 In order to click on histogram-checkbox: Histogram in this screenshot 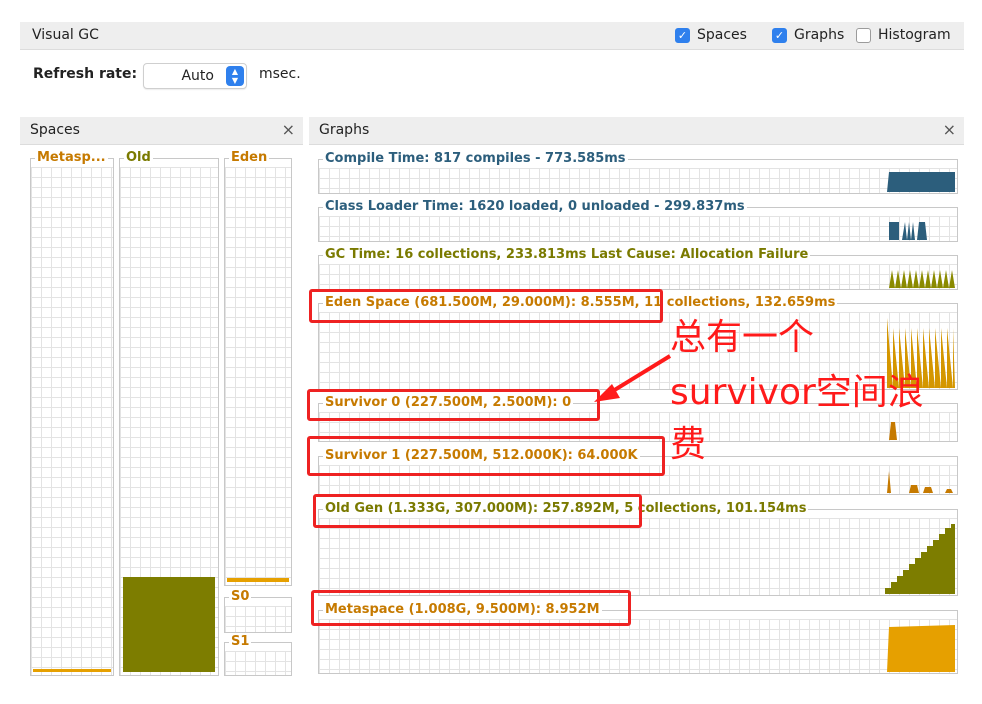, I will do `click(903, 35)`.